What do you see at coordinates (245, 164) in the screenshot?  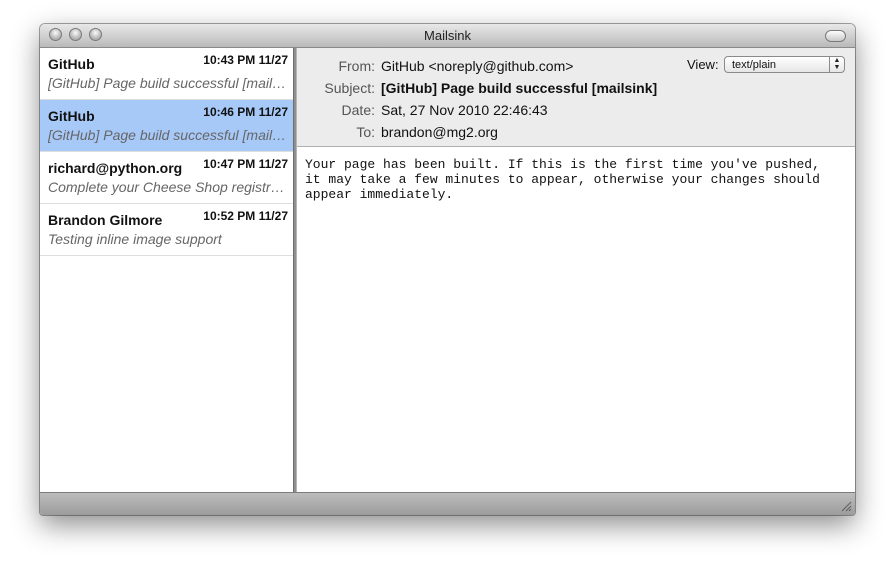 I see `message-time: 10:47 PM 11/27` at bounding box center [245, 164].